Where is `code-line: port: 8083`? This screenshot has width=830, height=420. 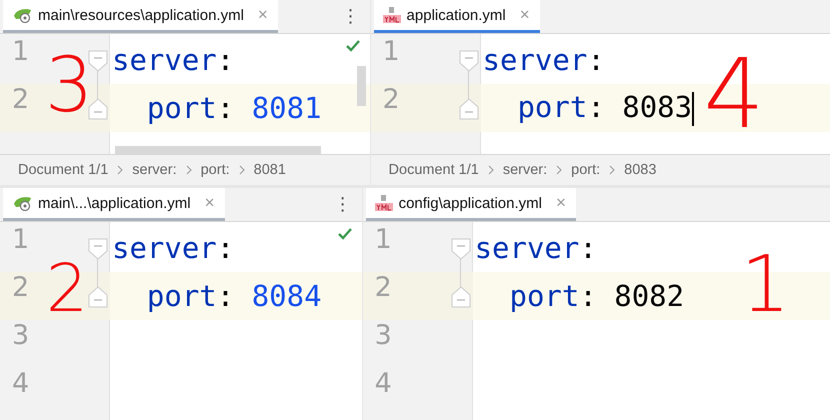 code-line: port: 8083 is located at coordinates (587, 108).